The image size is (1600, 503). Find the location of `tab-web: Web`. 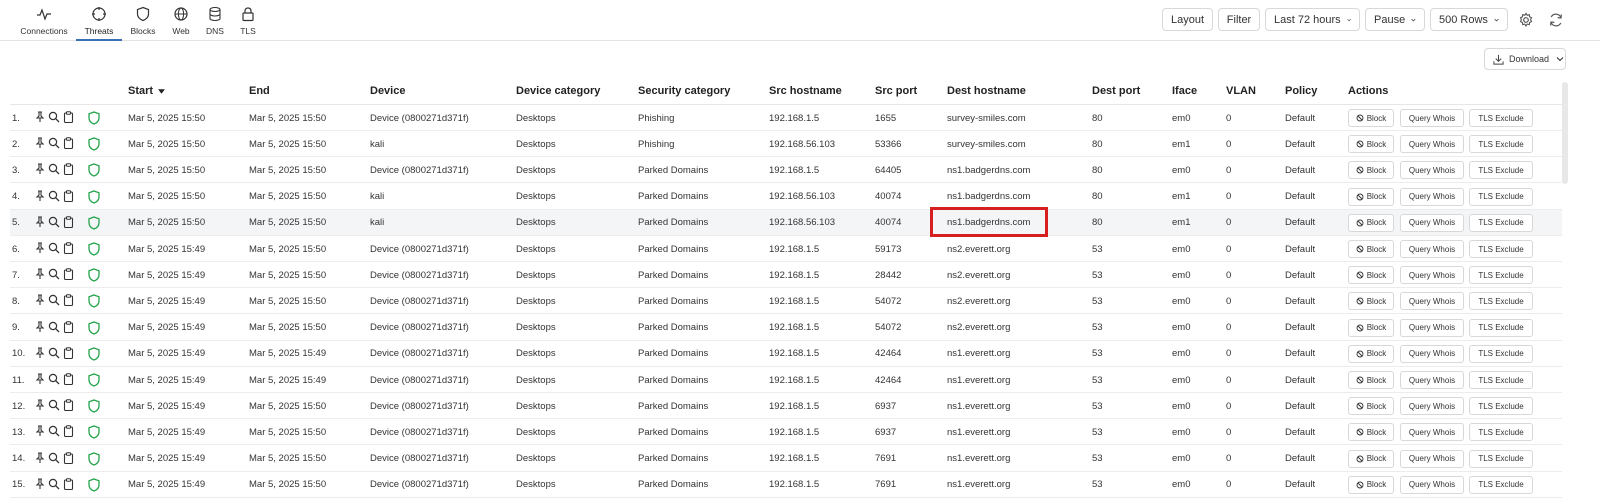

tab-web: Web is located at coordinates (181, 20).